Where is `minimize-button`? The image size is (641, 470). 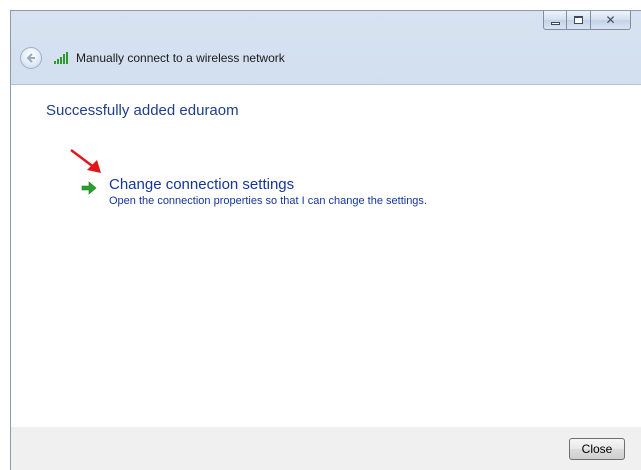
minimize-button is located at coordinates (555, 20).